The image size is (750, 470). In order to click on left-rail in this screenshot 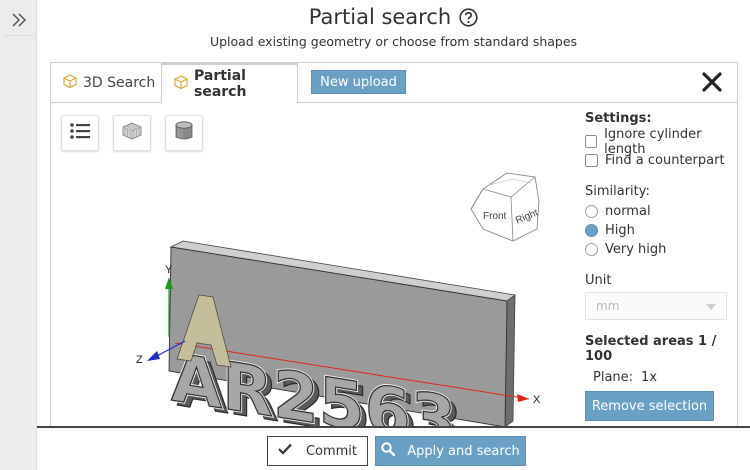, I will do `click(18, 235)`.